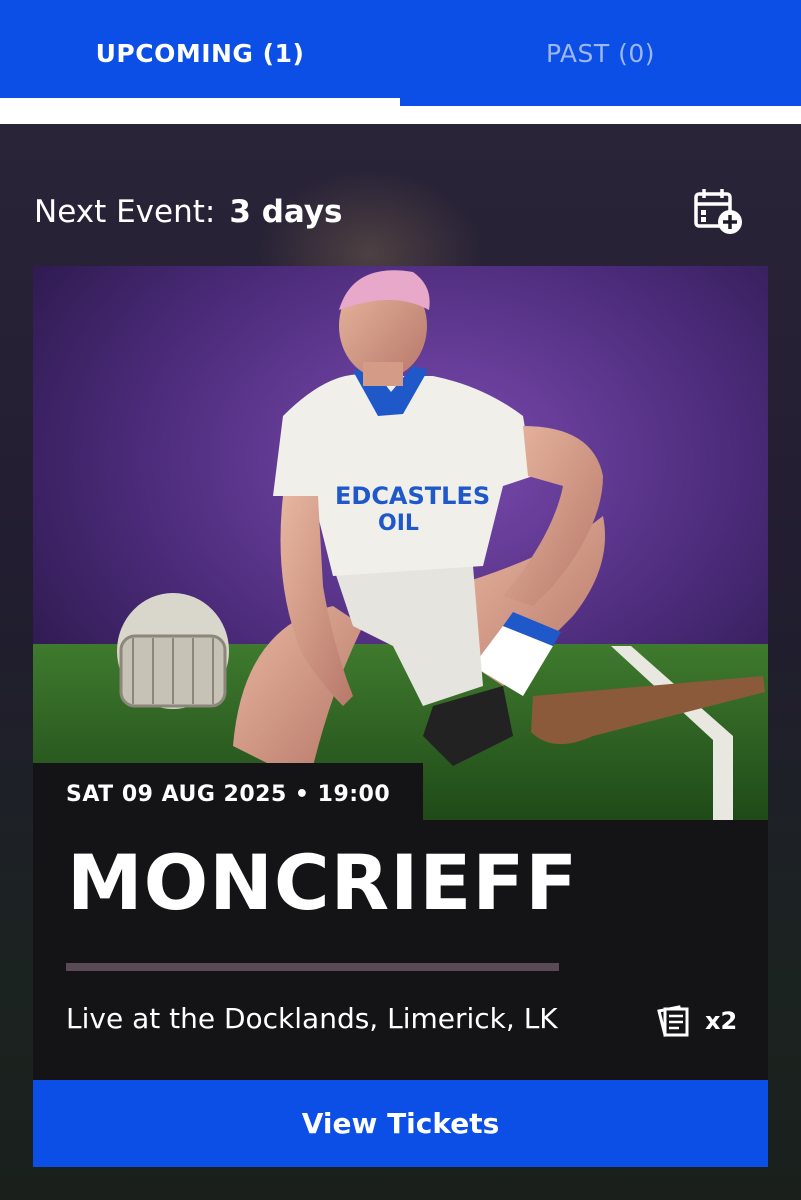 This screenshot has width=801, height=1200. What do you see at coordinates (228, 794) in the screenshot?
I see `event-datetime: SAT 09 AUG 2025 • 19:00` at bounding box center [228, 794].